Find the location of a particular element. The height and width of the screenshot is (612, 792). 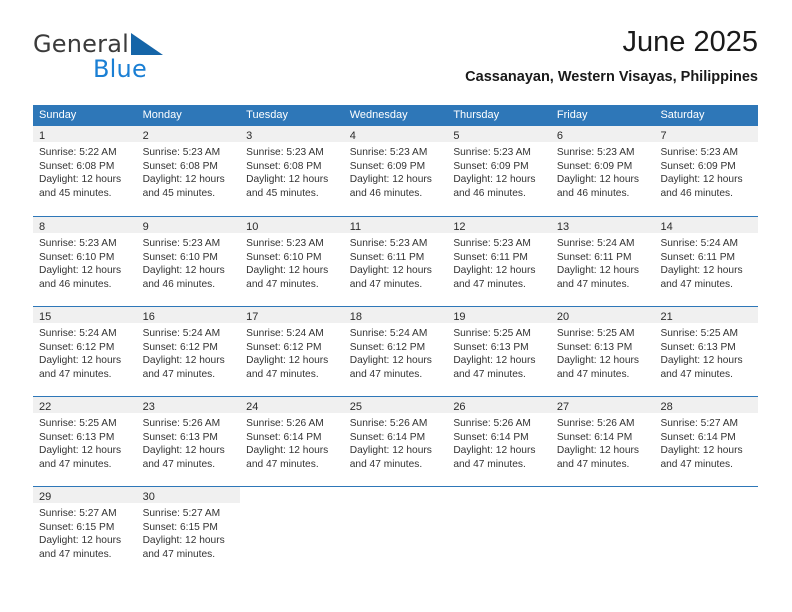

day-number: 7 is located at coordinates (663, 136).